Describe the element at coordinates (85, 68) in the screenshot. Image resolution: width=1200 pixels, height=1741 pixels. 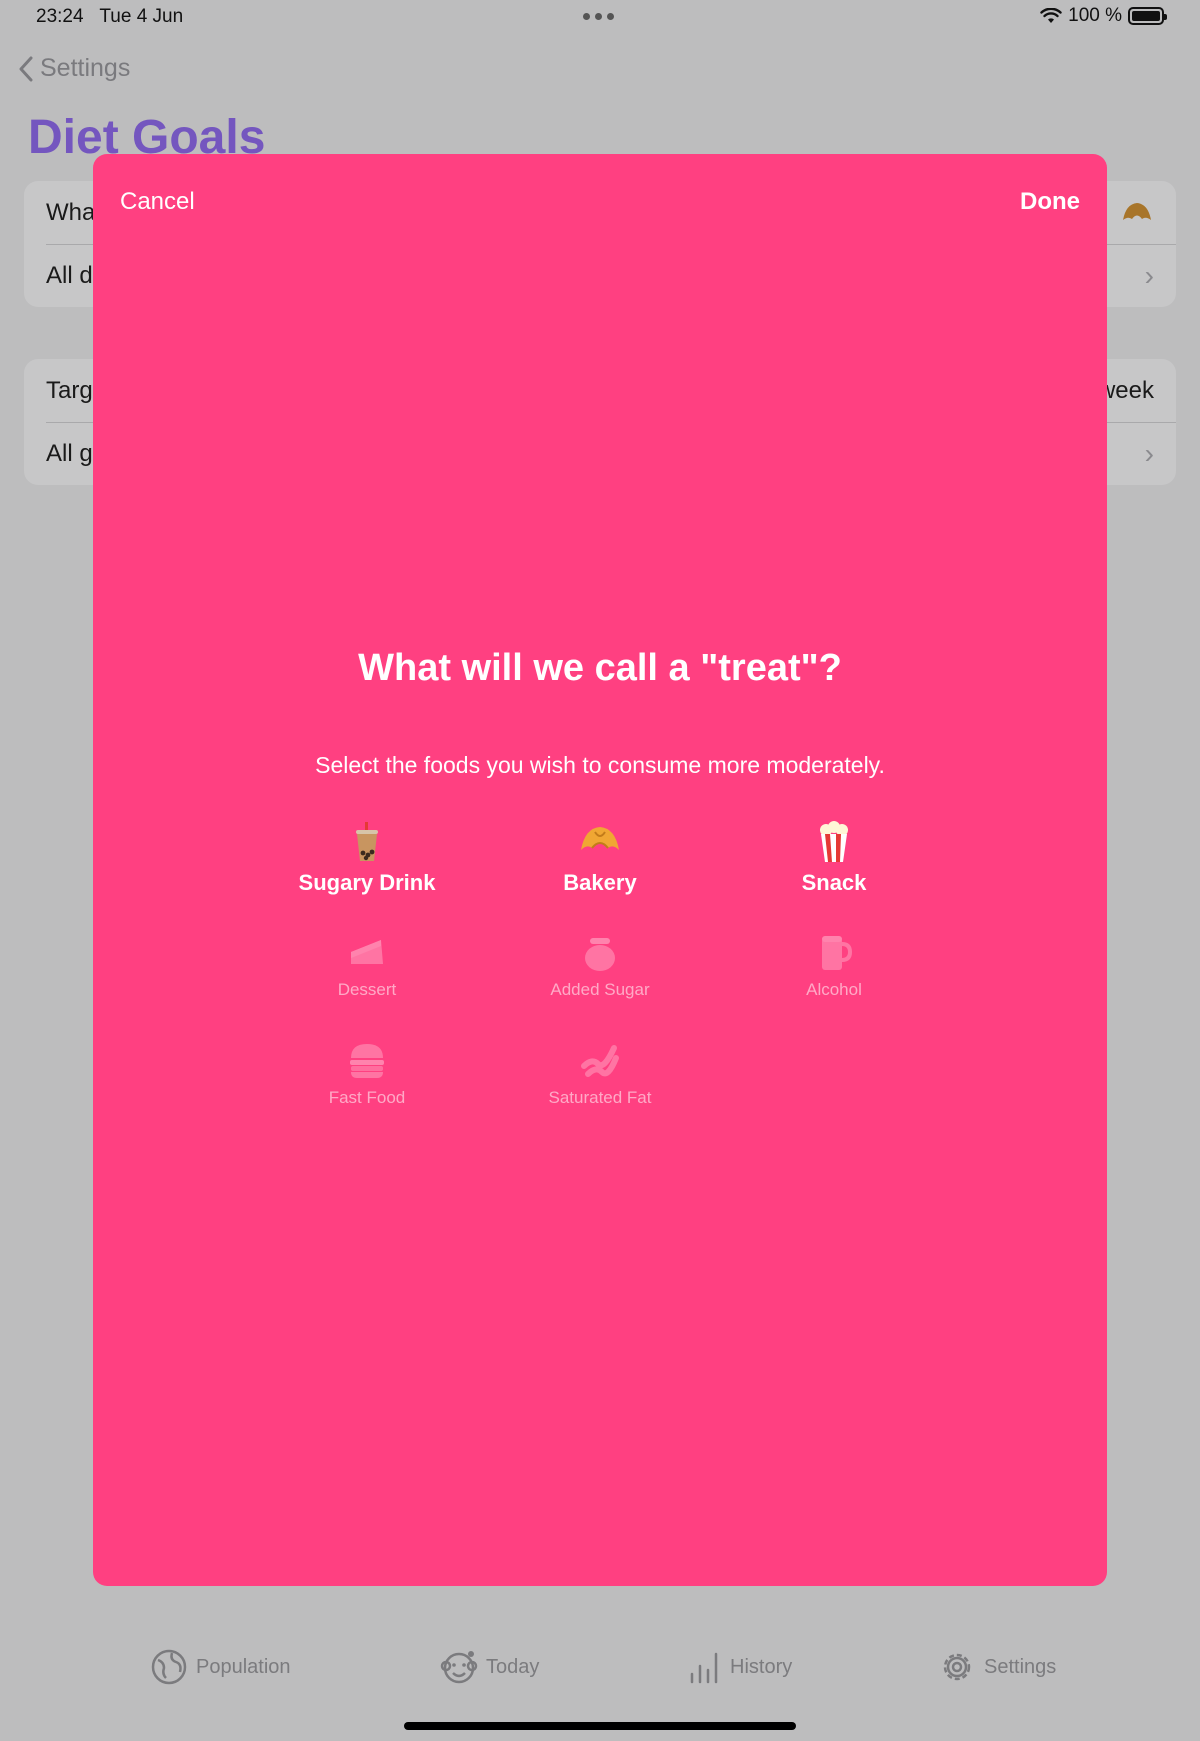
I see `back-label: Settings` at that location.